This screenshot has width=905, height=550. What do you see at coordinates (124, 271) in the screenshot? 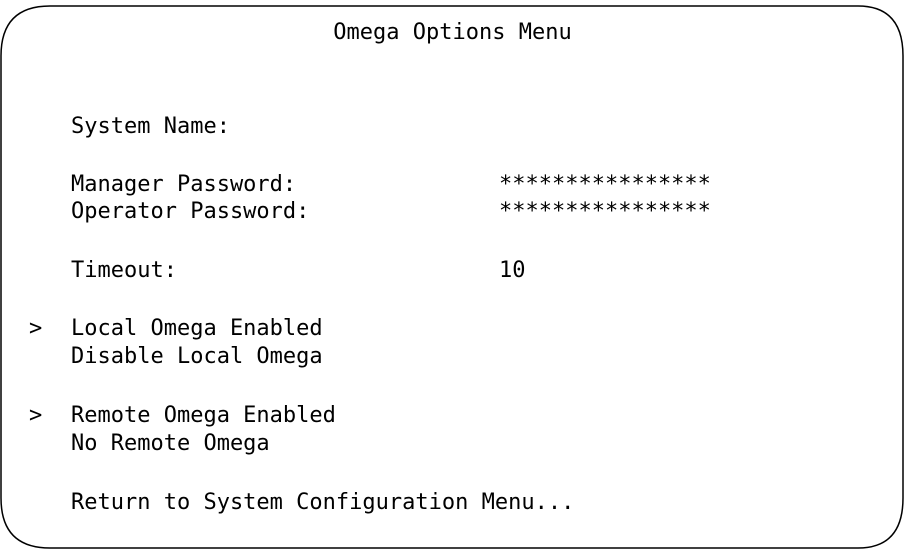
I see `timeout-label: Timeout:` at bounding box center [124, 271].